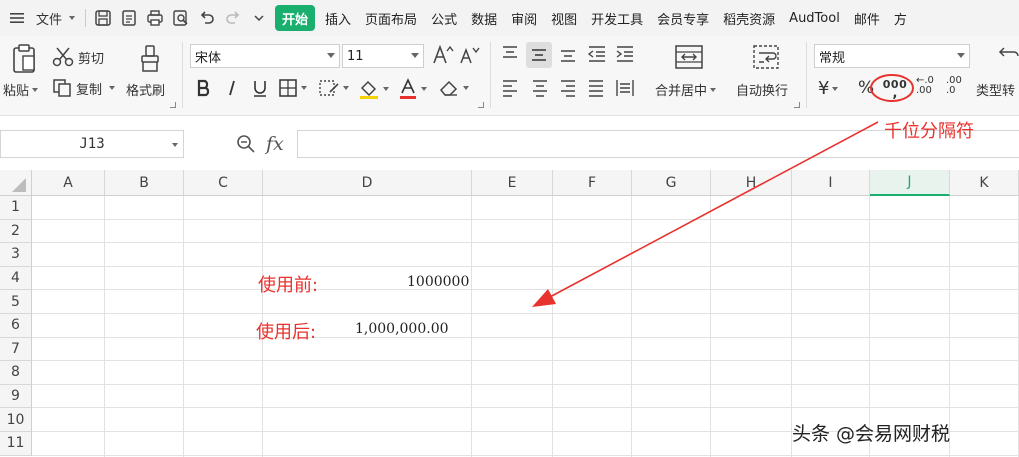 The image size is (1019, 457). I want to click on annotation-label: 千位分隔符, so click(929, 131).